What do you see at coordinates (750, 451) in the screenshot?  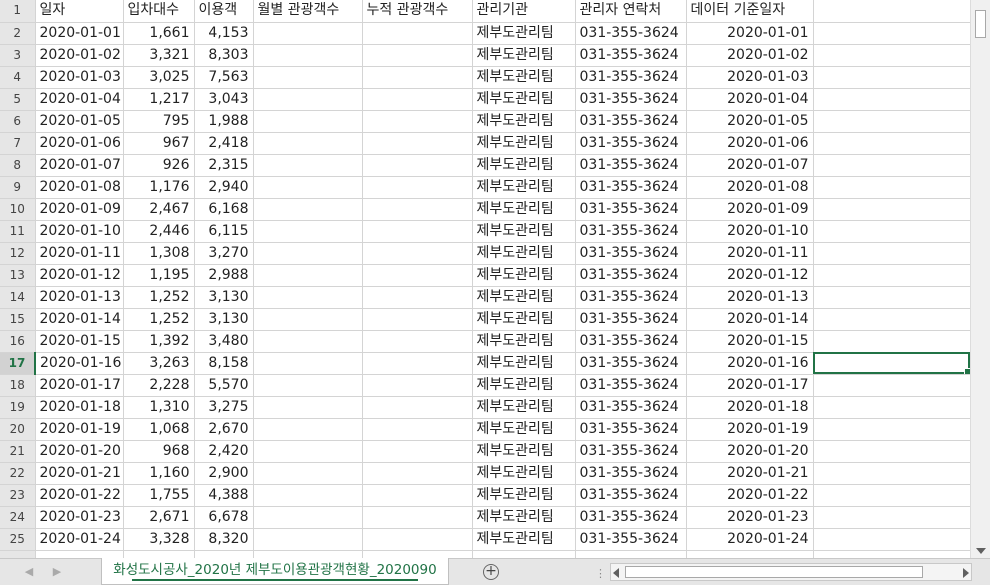 I see `table-cell: 2020-01-20` at bounding box center [750, 451].